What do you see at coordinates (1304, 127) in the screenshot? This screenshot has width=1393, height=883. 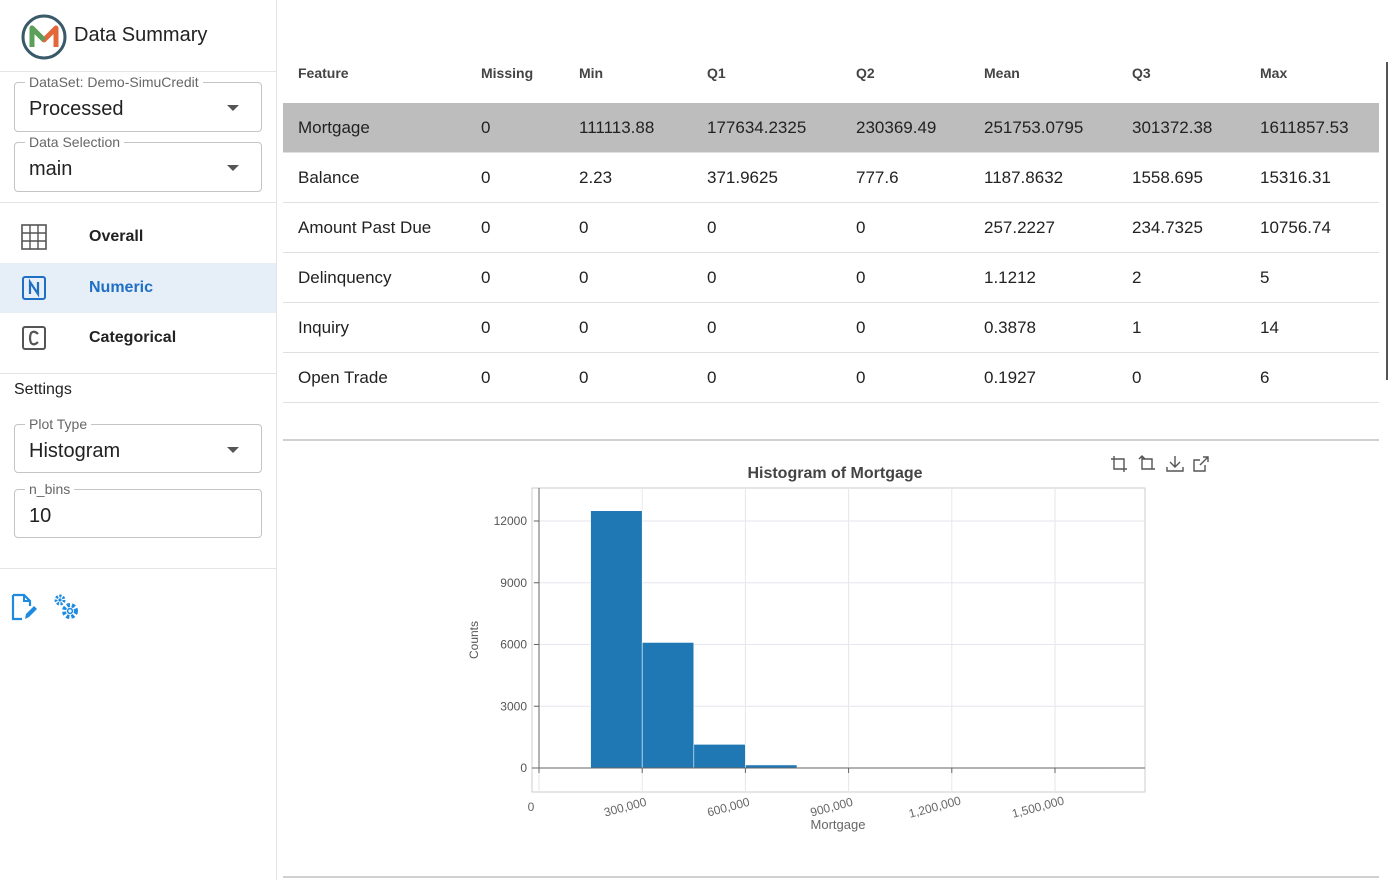 I see `cell-max: 1611857.53` at bounding box center [1304, 127].